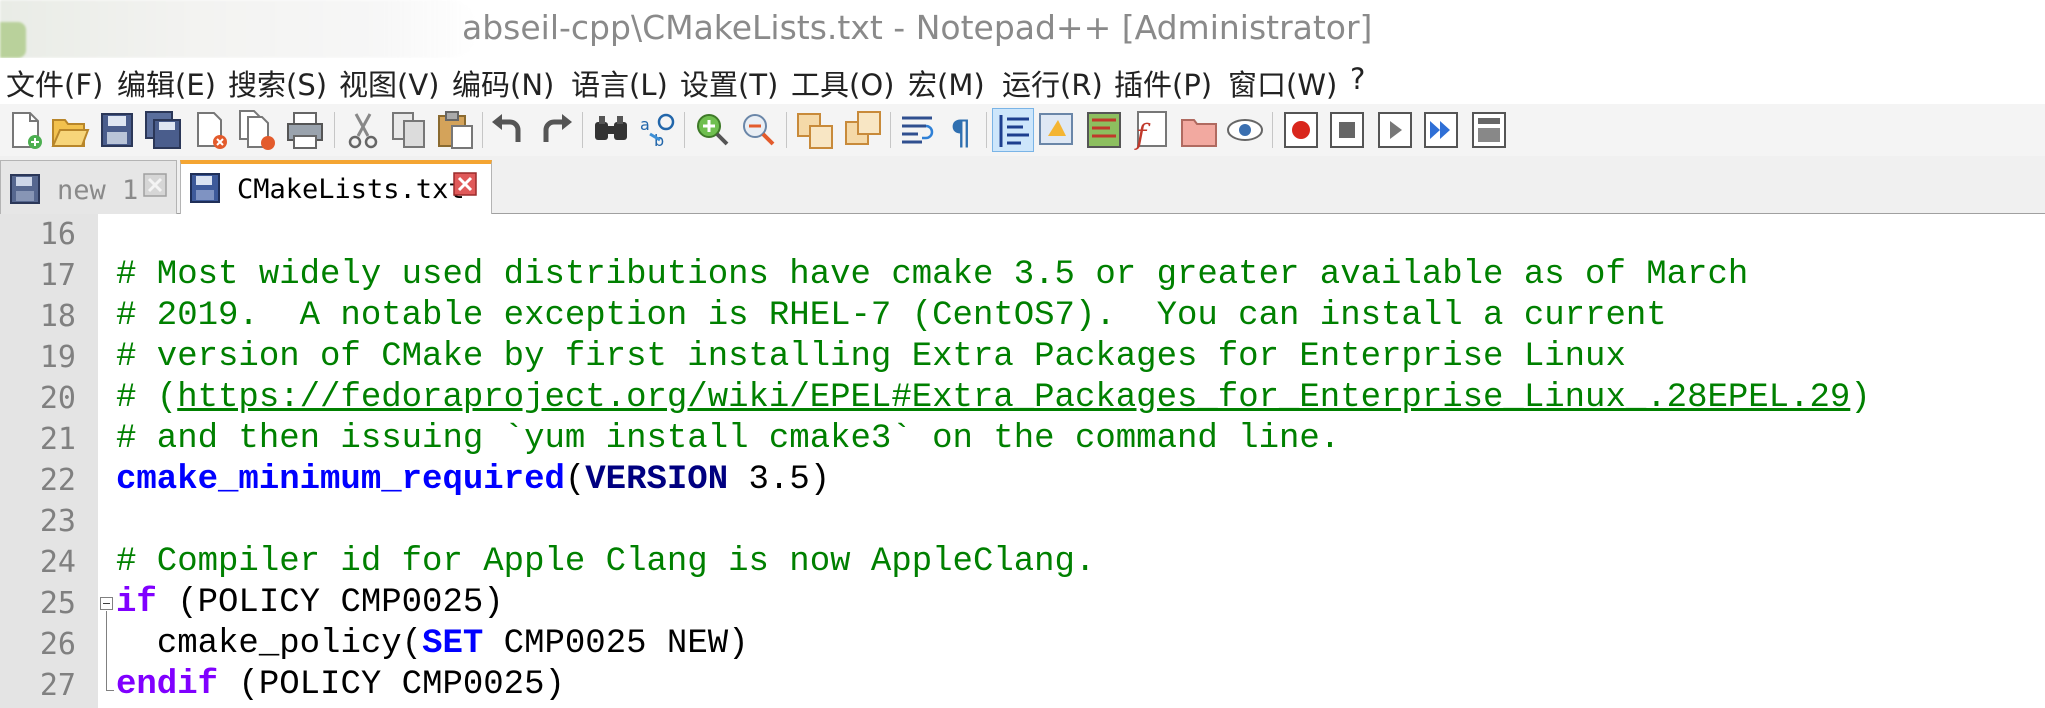 The image size is (2045, 708). Describe the element at coordinates (842, 83) in the screenshot. I see `menu-tools: 工具(O)` at that location.